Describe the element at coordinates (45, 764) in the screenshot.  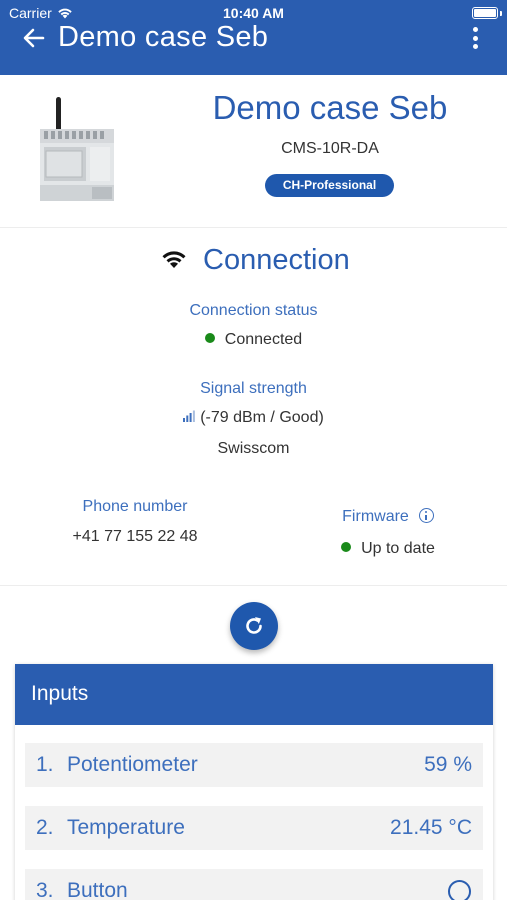
I see `input-number: 1.` at that location.